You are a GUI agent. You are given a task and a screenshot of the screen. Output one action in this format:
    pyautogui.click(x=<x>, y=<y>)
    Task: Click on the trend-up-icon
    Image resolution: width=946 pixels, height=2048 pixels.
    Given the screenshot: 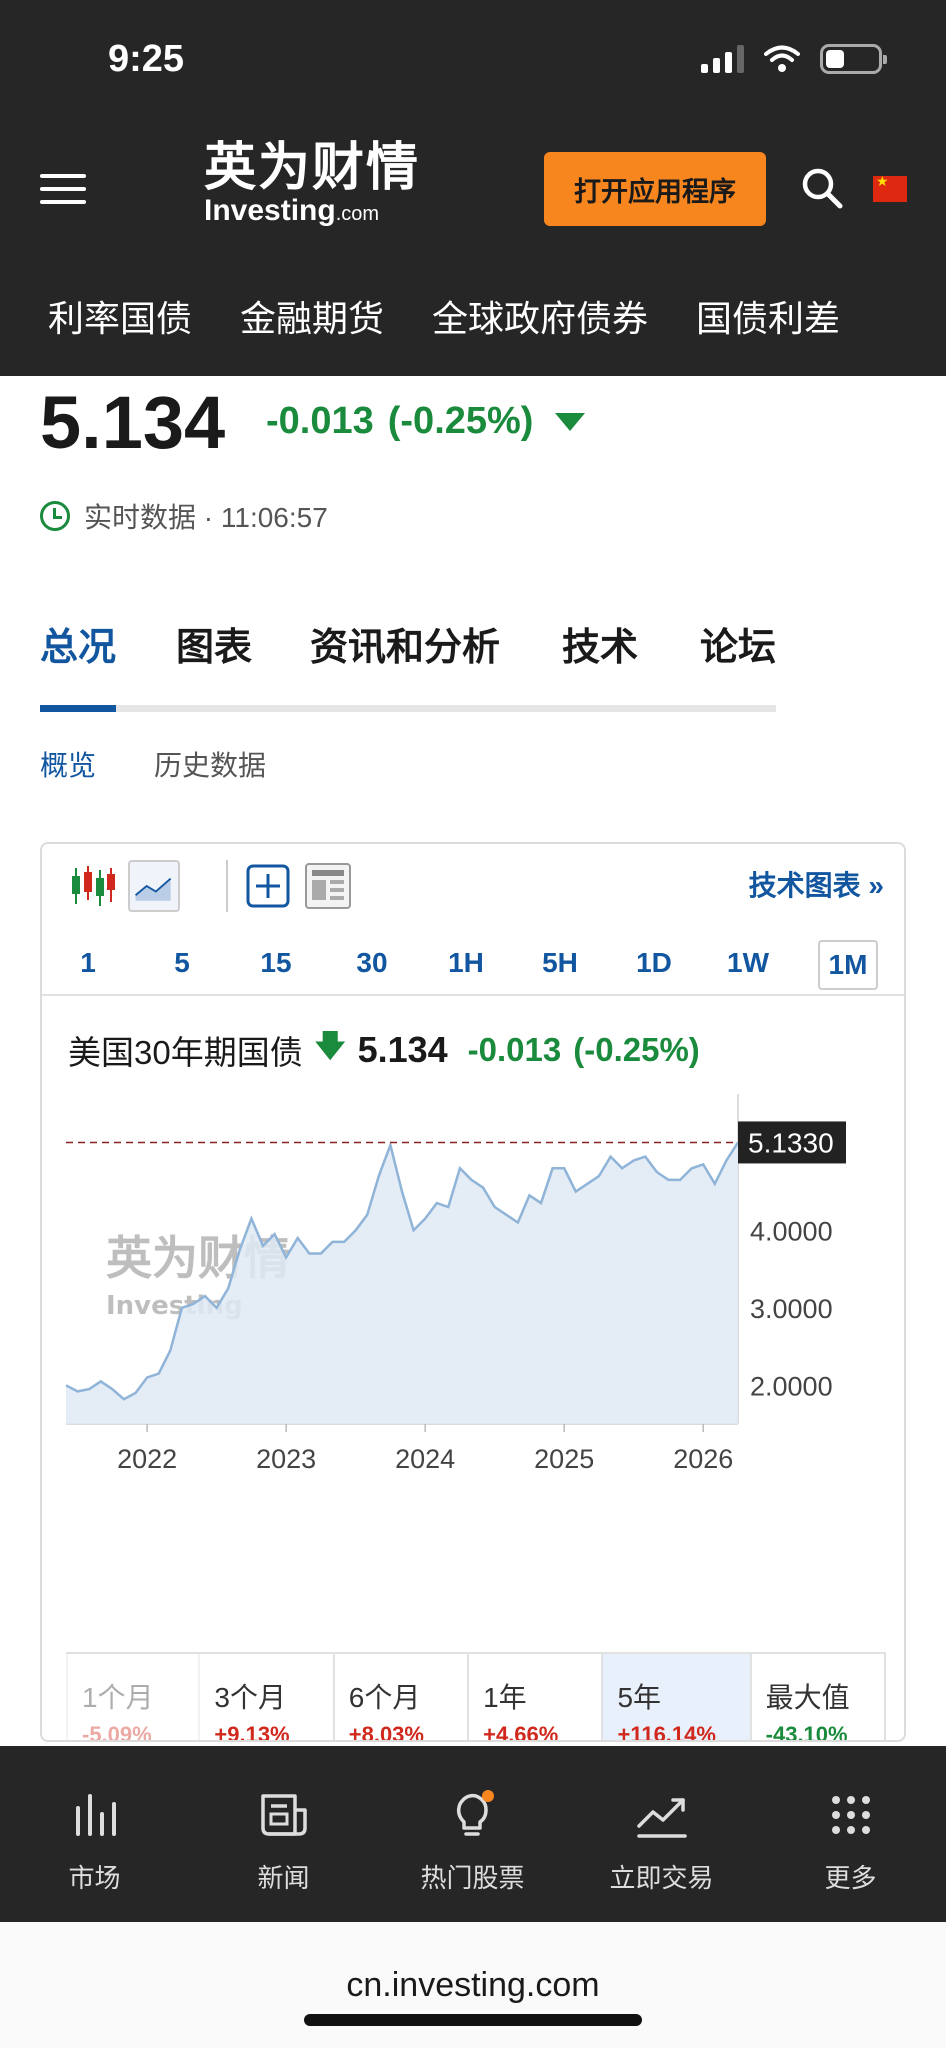 What is the action you would take?
    pyautogui.click(x=661, y=1818)
    